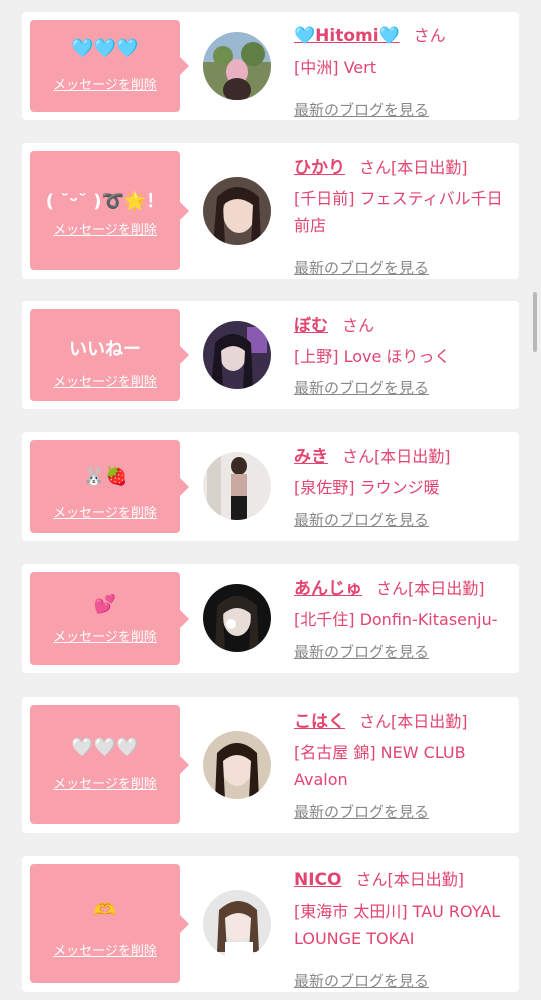 The image size is (541, 1000). Describe the element at coordinates (105, 48) in the screenshot. I see `message-text: 🩵🩵🩵` at that location.